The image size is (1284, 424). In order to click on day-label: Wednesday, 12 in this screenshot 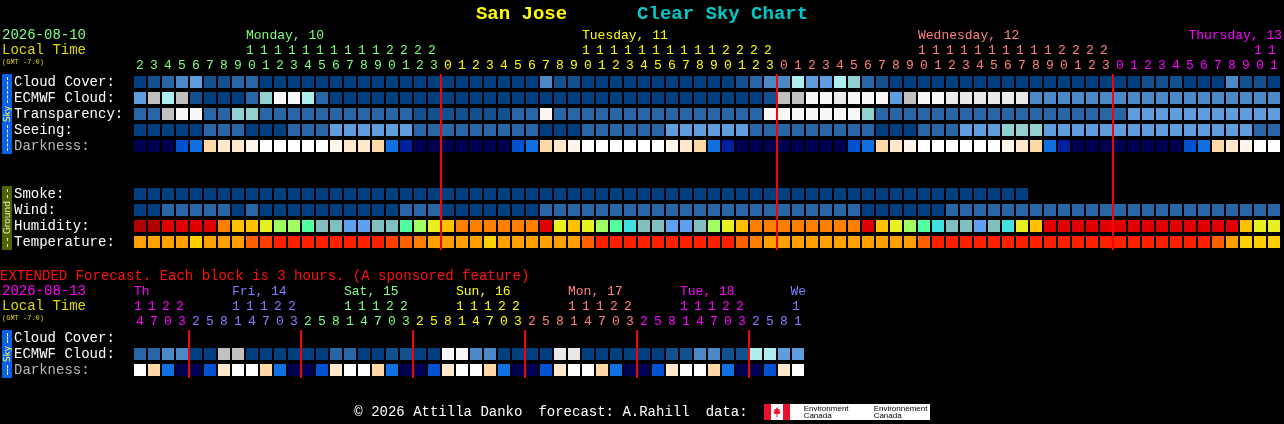, I will do `click(969, 35)`.